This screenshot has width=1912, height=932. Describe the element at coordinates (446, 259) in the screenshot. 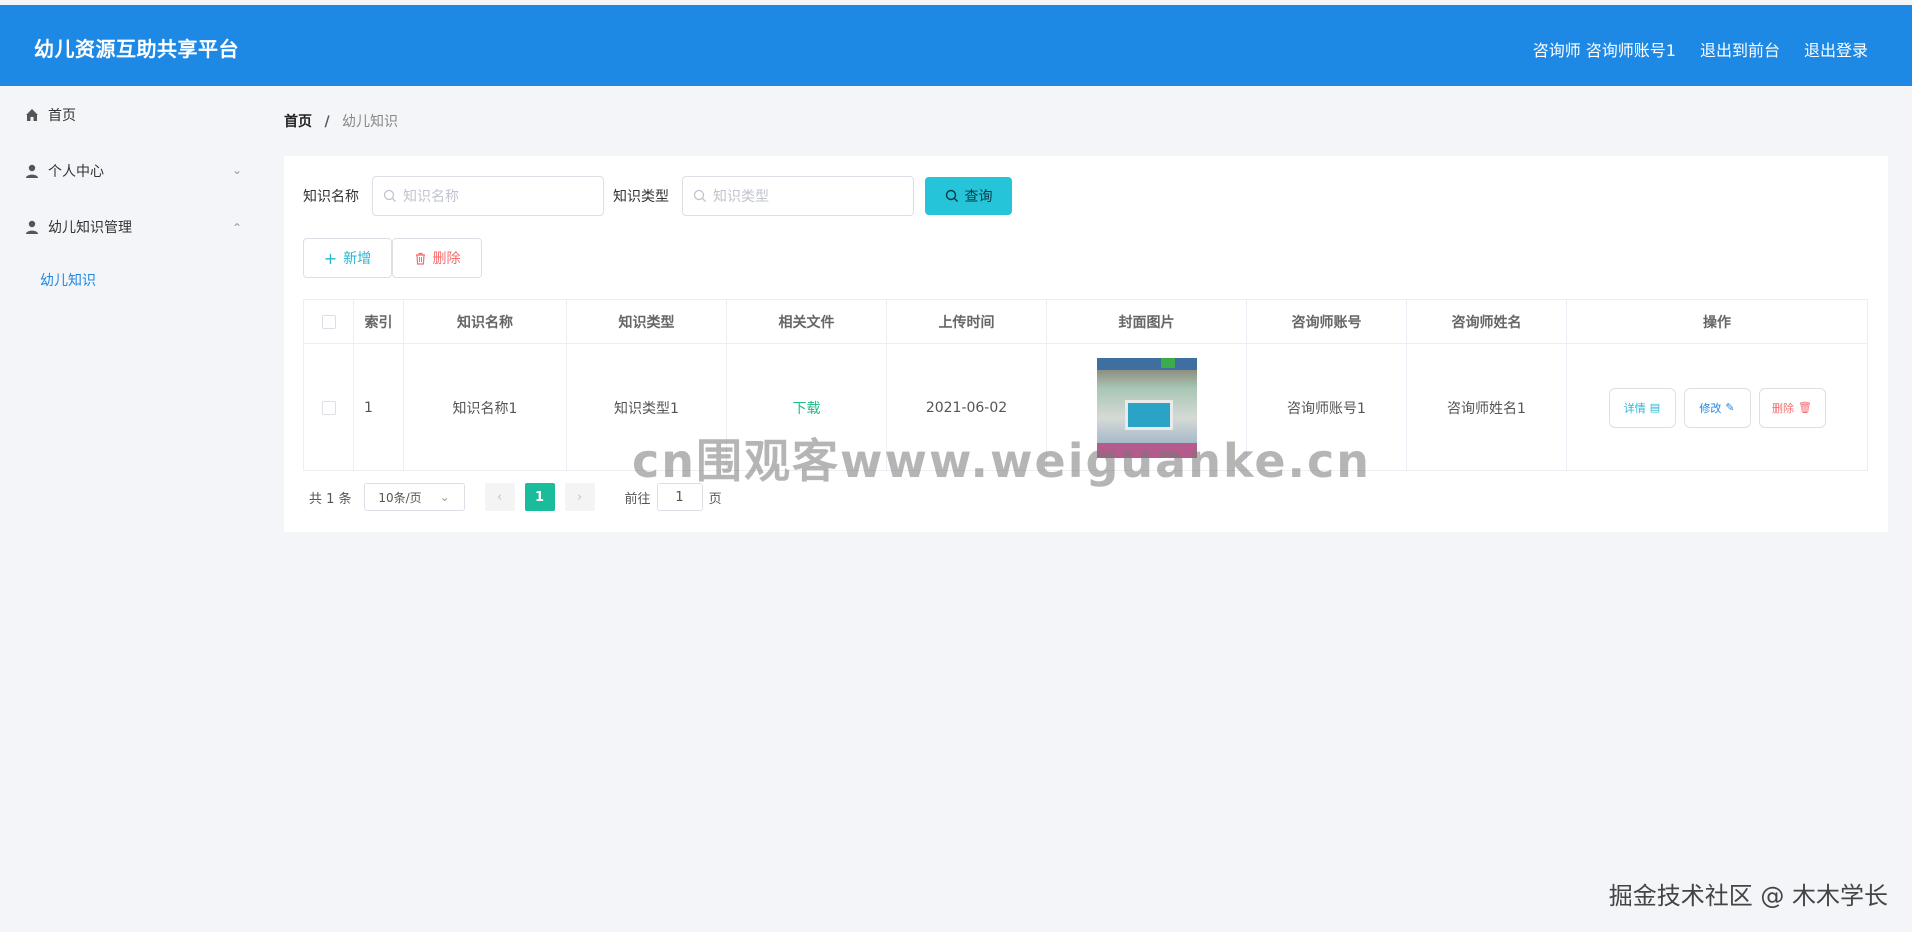

I see `delete-button-label: 删除` at that location.